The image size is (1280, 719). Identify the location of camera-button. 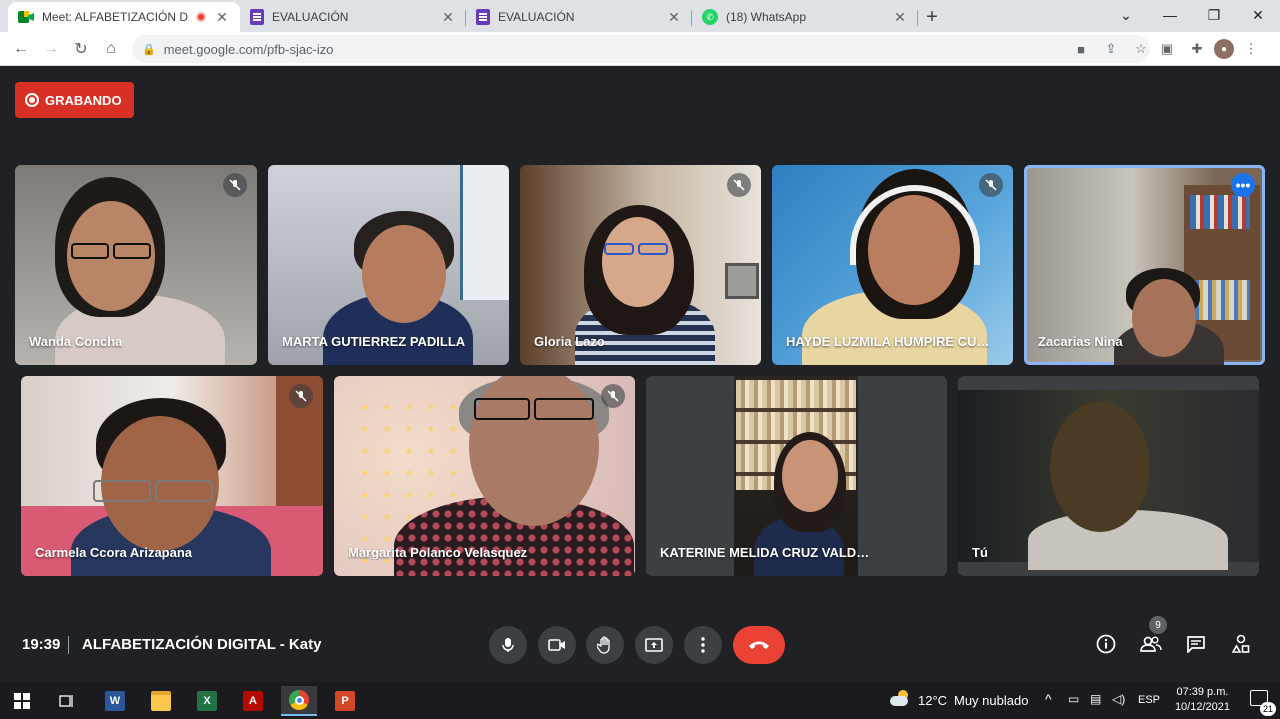
(557, 645).